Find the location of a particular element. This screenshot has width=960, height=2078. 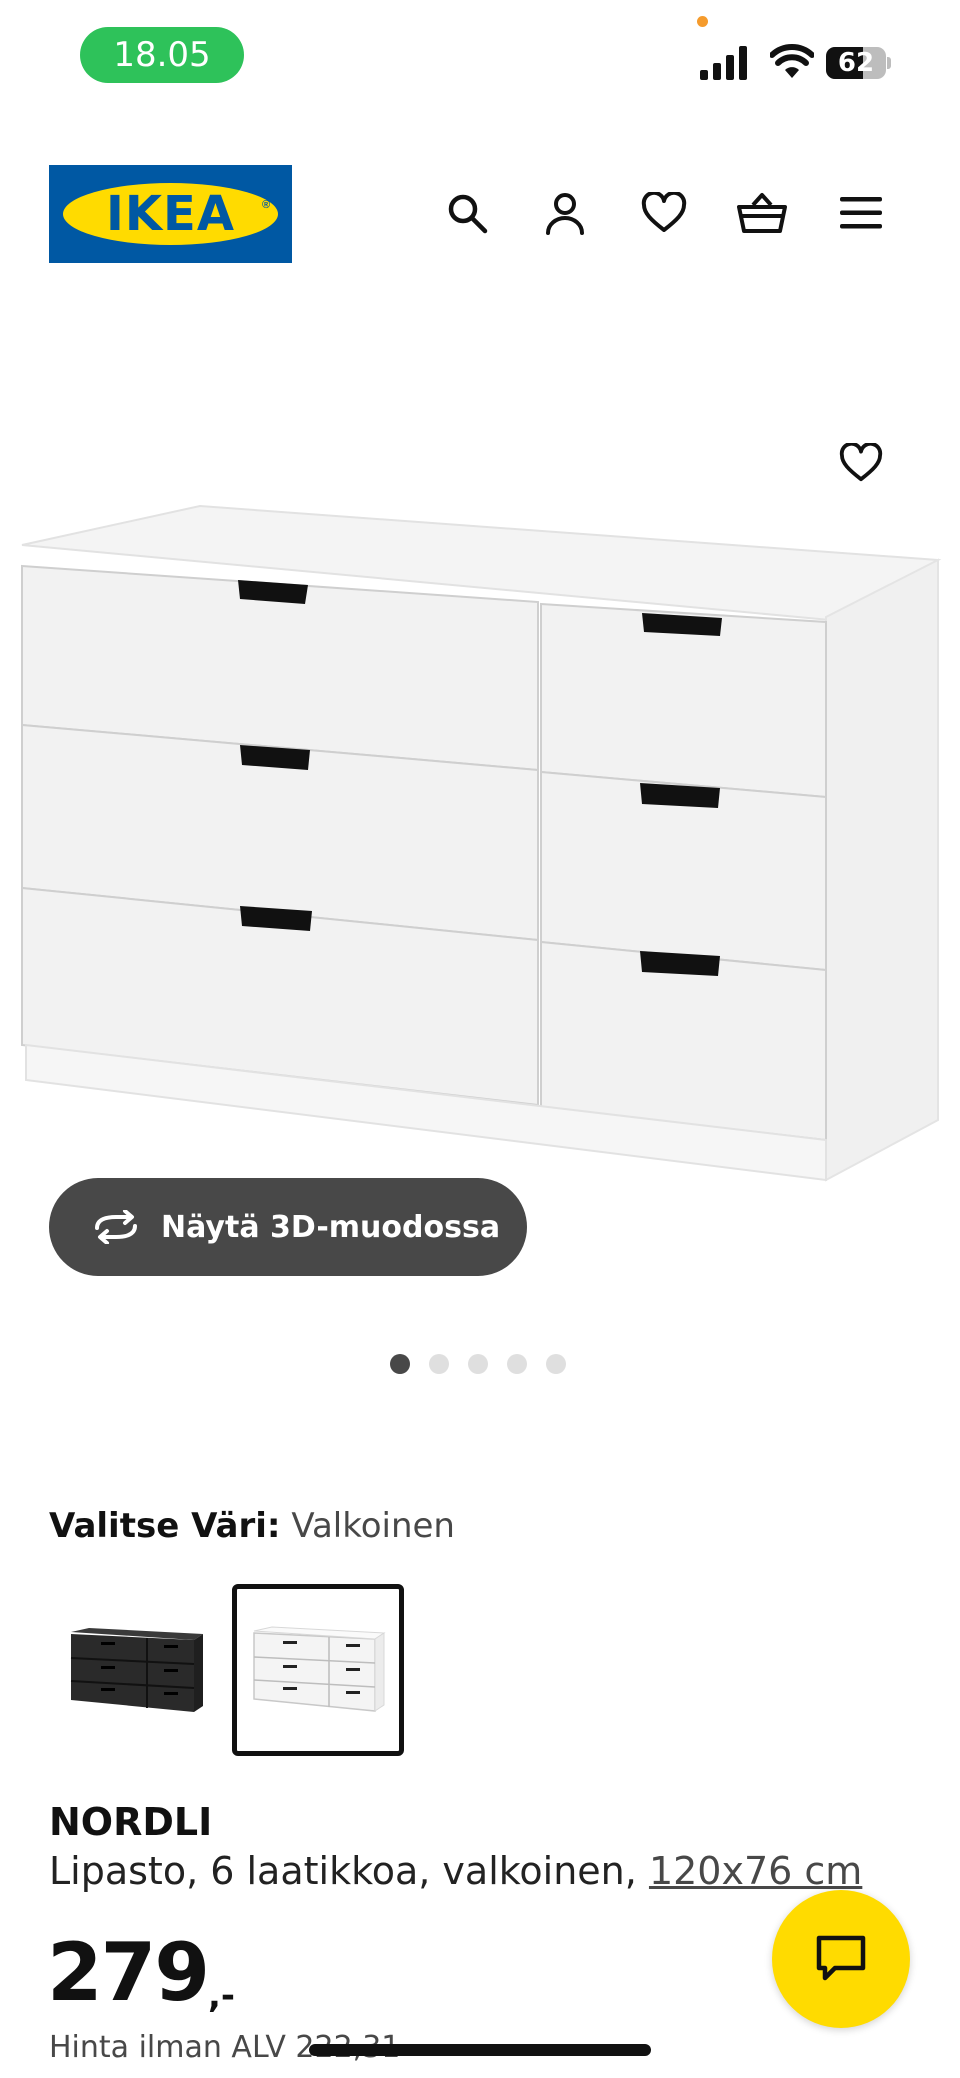

account-icon is located at coordinates (565, 213).